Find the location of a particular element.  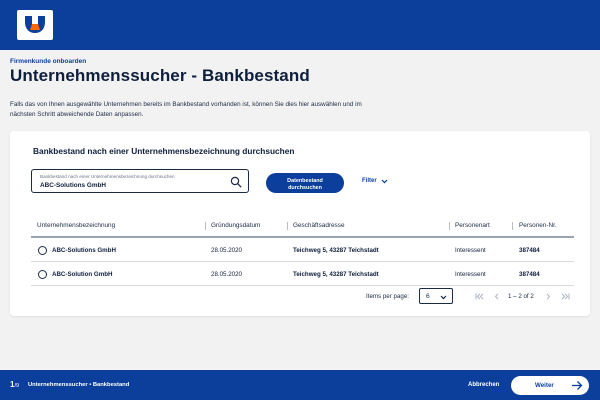

next-button: Weiter is located at coordinates (550, 385).